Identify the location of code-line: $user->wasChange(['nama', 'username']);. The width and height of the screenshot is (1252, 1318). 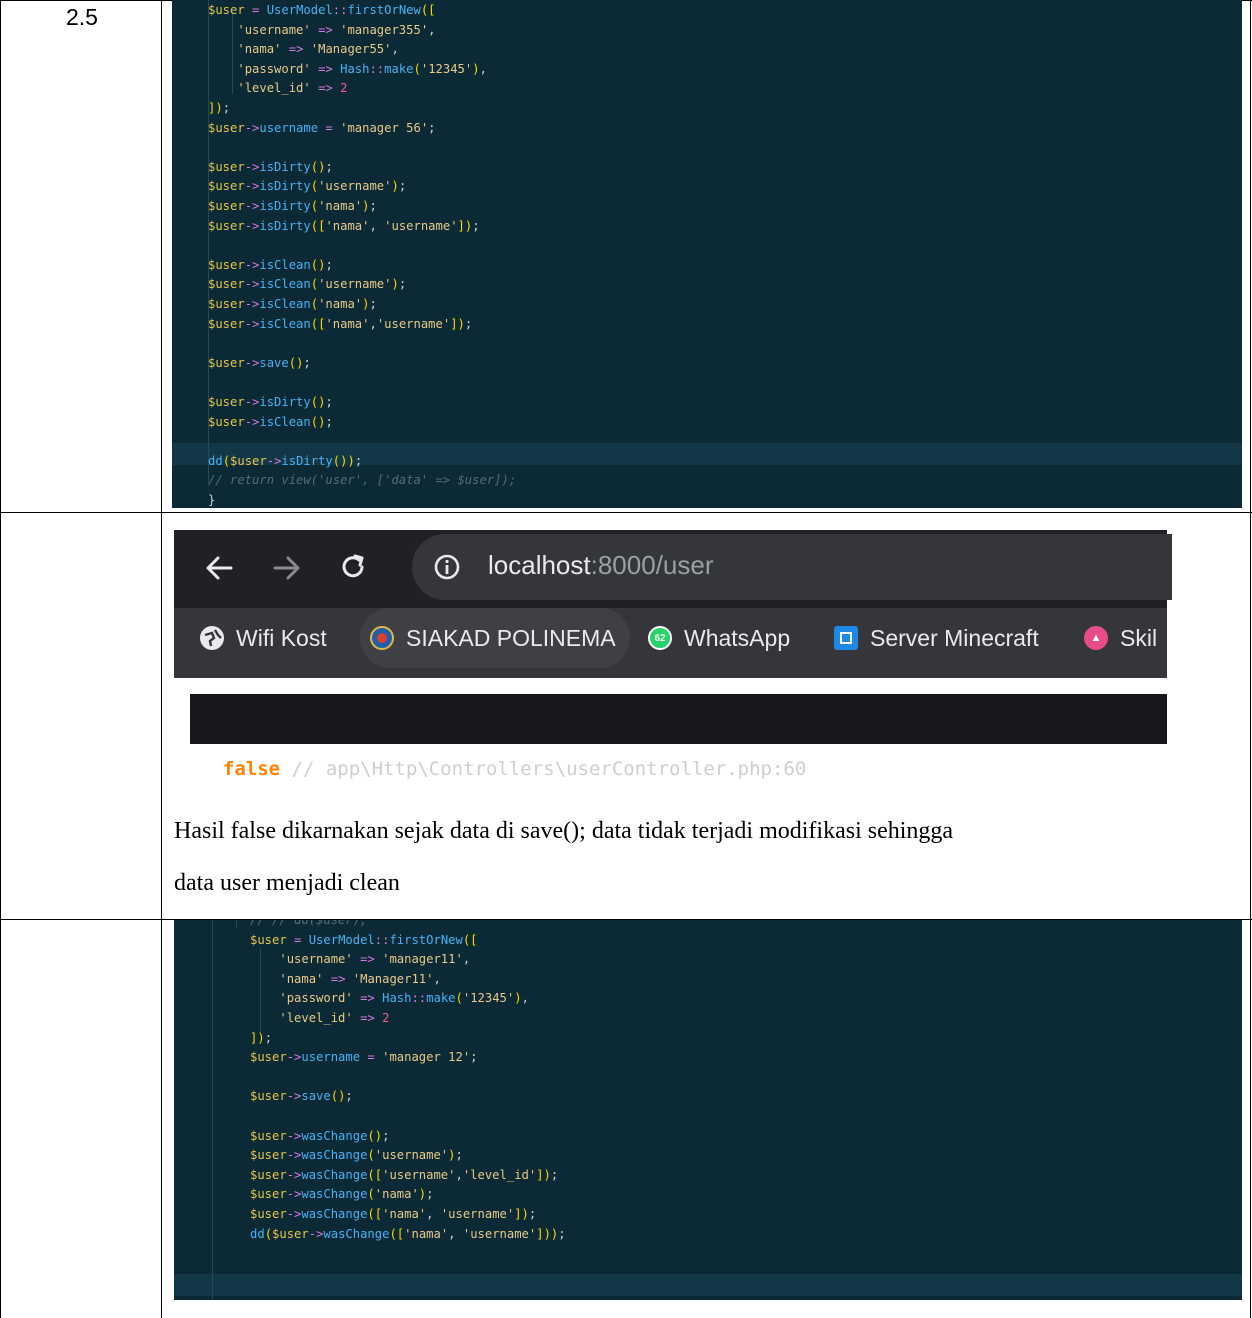
(393, 1214).